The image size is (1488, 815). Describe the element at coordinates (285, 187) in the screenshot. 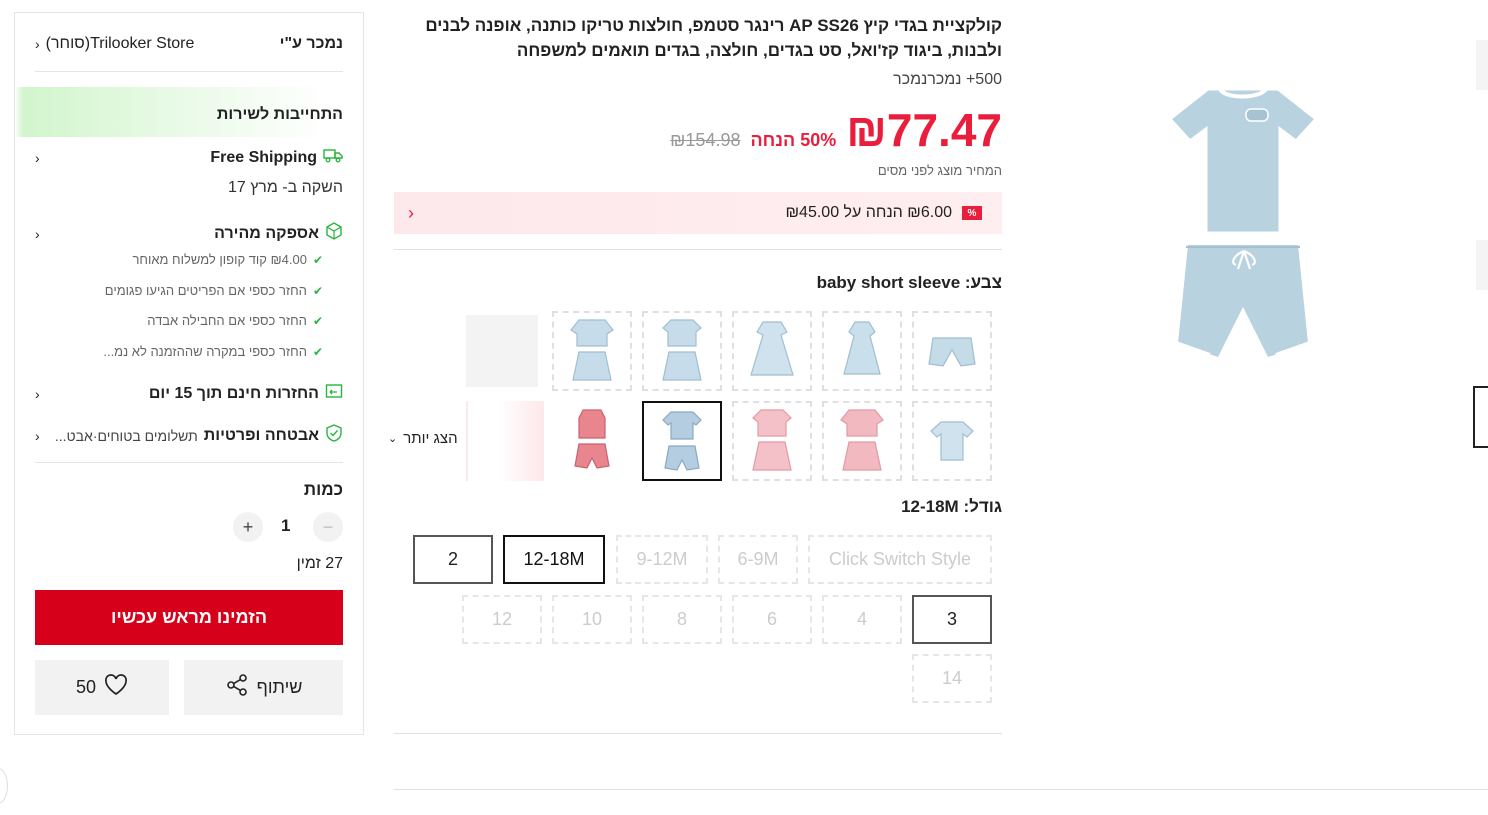

I see `delivery-date: השקה ב- מרץ 17` at that location.